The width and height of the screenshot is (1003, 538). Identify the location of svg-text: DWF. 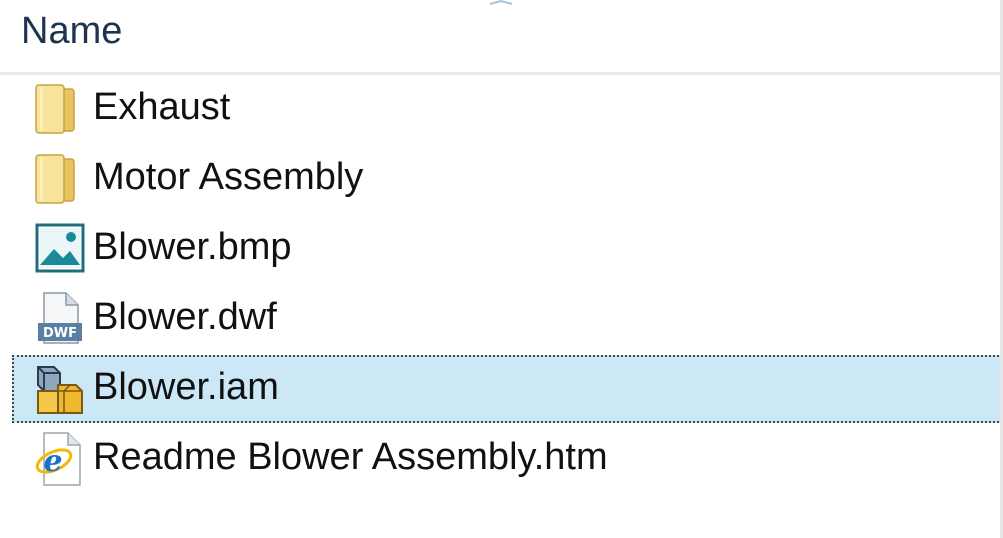
(60, 333).